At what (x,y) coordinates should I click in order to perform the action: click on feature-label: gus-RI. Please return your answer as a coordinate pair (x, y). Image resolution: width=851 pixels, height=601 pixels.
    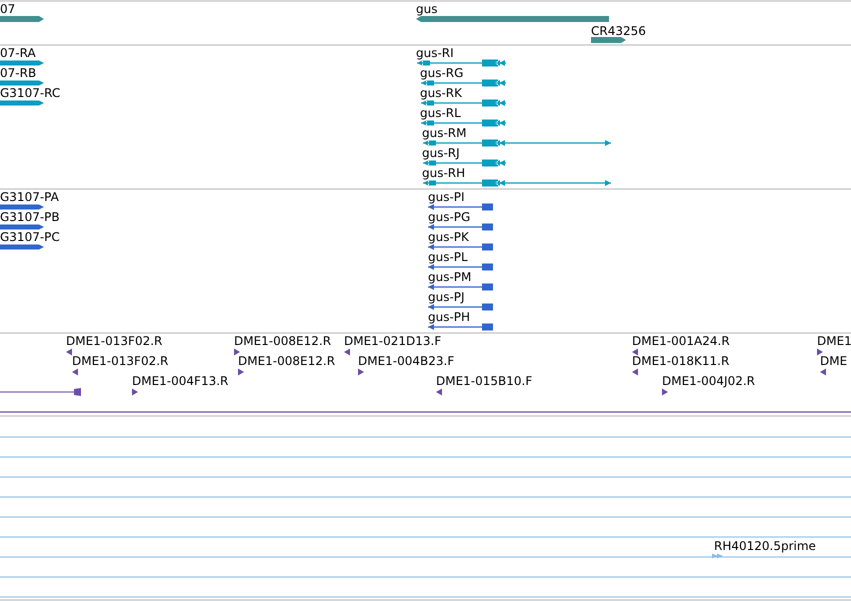
    Looking at the image, I should click on (435, 53).